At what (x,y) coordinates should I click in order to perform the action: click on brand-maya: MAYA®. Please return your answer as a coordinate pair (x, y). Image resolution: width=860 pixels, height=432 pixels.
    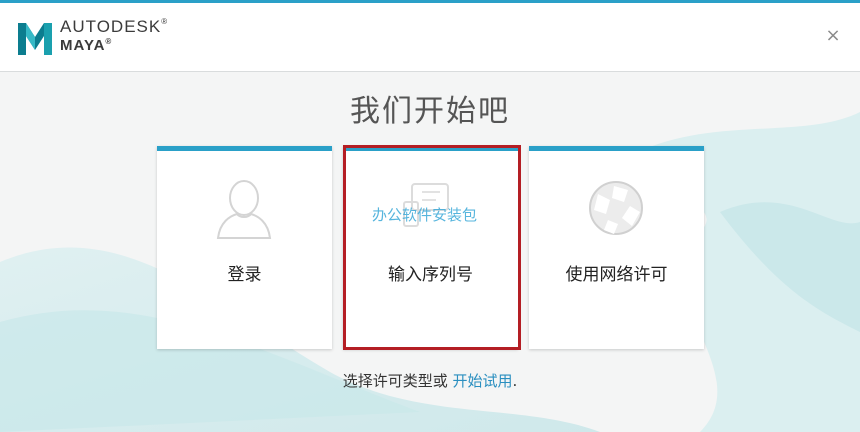
    Looking at the image, I should click on (86, 45).